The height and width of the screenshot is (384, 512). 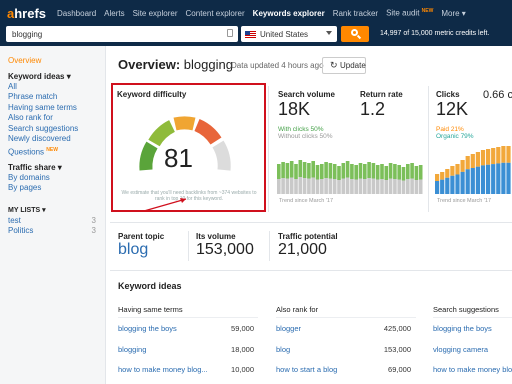 What do you see at coordinates (184, 123) in the screenshot?
I see `gauge-seg-orange` at bounding box center [184, 123].